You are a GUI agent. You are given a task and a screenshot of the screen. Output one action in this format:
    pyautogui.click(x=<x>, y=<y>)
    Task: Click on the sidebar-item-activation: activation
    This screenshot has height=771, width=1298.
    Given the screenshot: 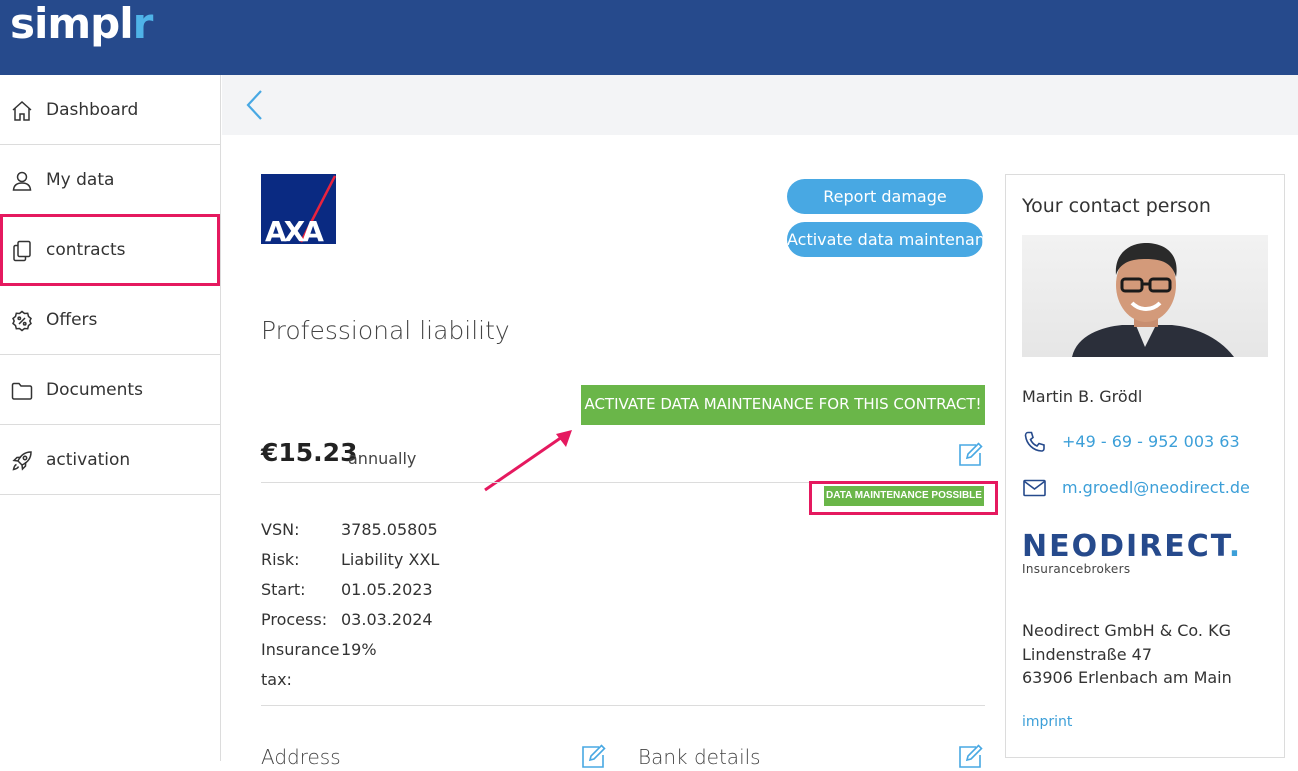 What is the action you would take?
    pyautogui.click(x=110, y=460)
    